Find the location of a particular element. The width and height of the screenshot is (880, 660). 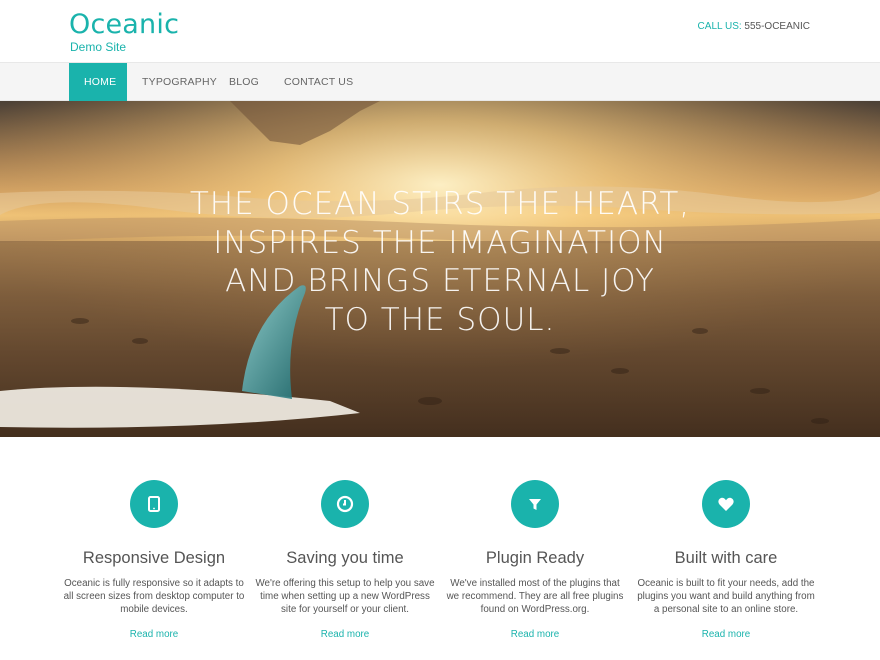

hero-line: INSPIRES THE IMAGINATION is located at coordinates (440, 242).